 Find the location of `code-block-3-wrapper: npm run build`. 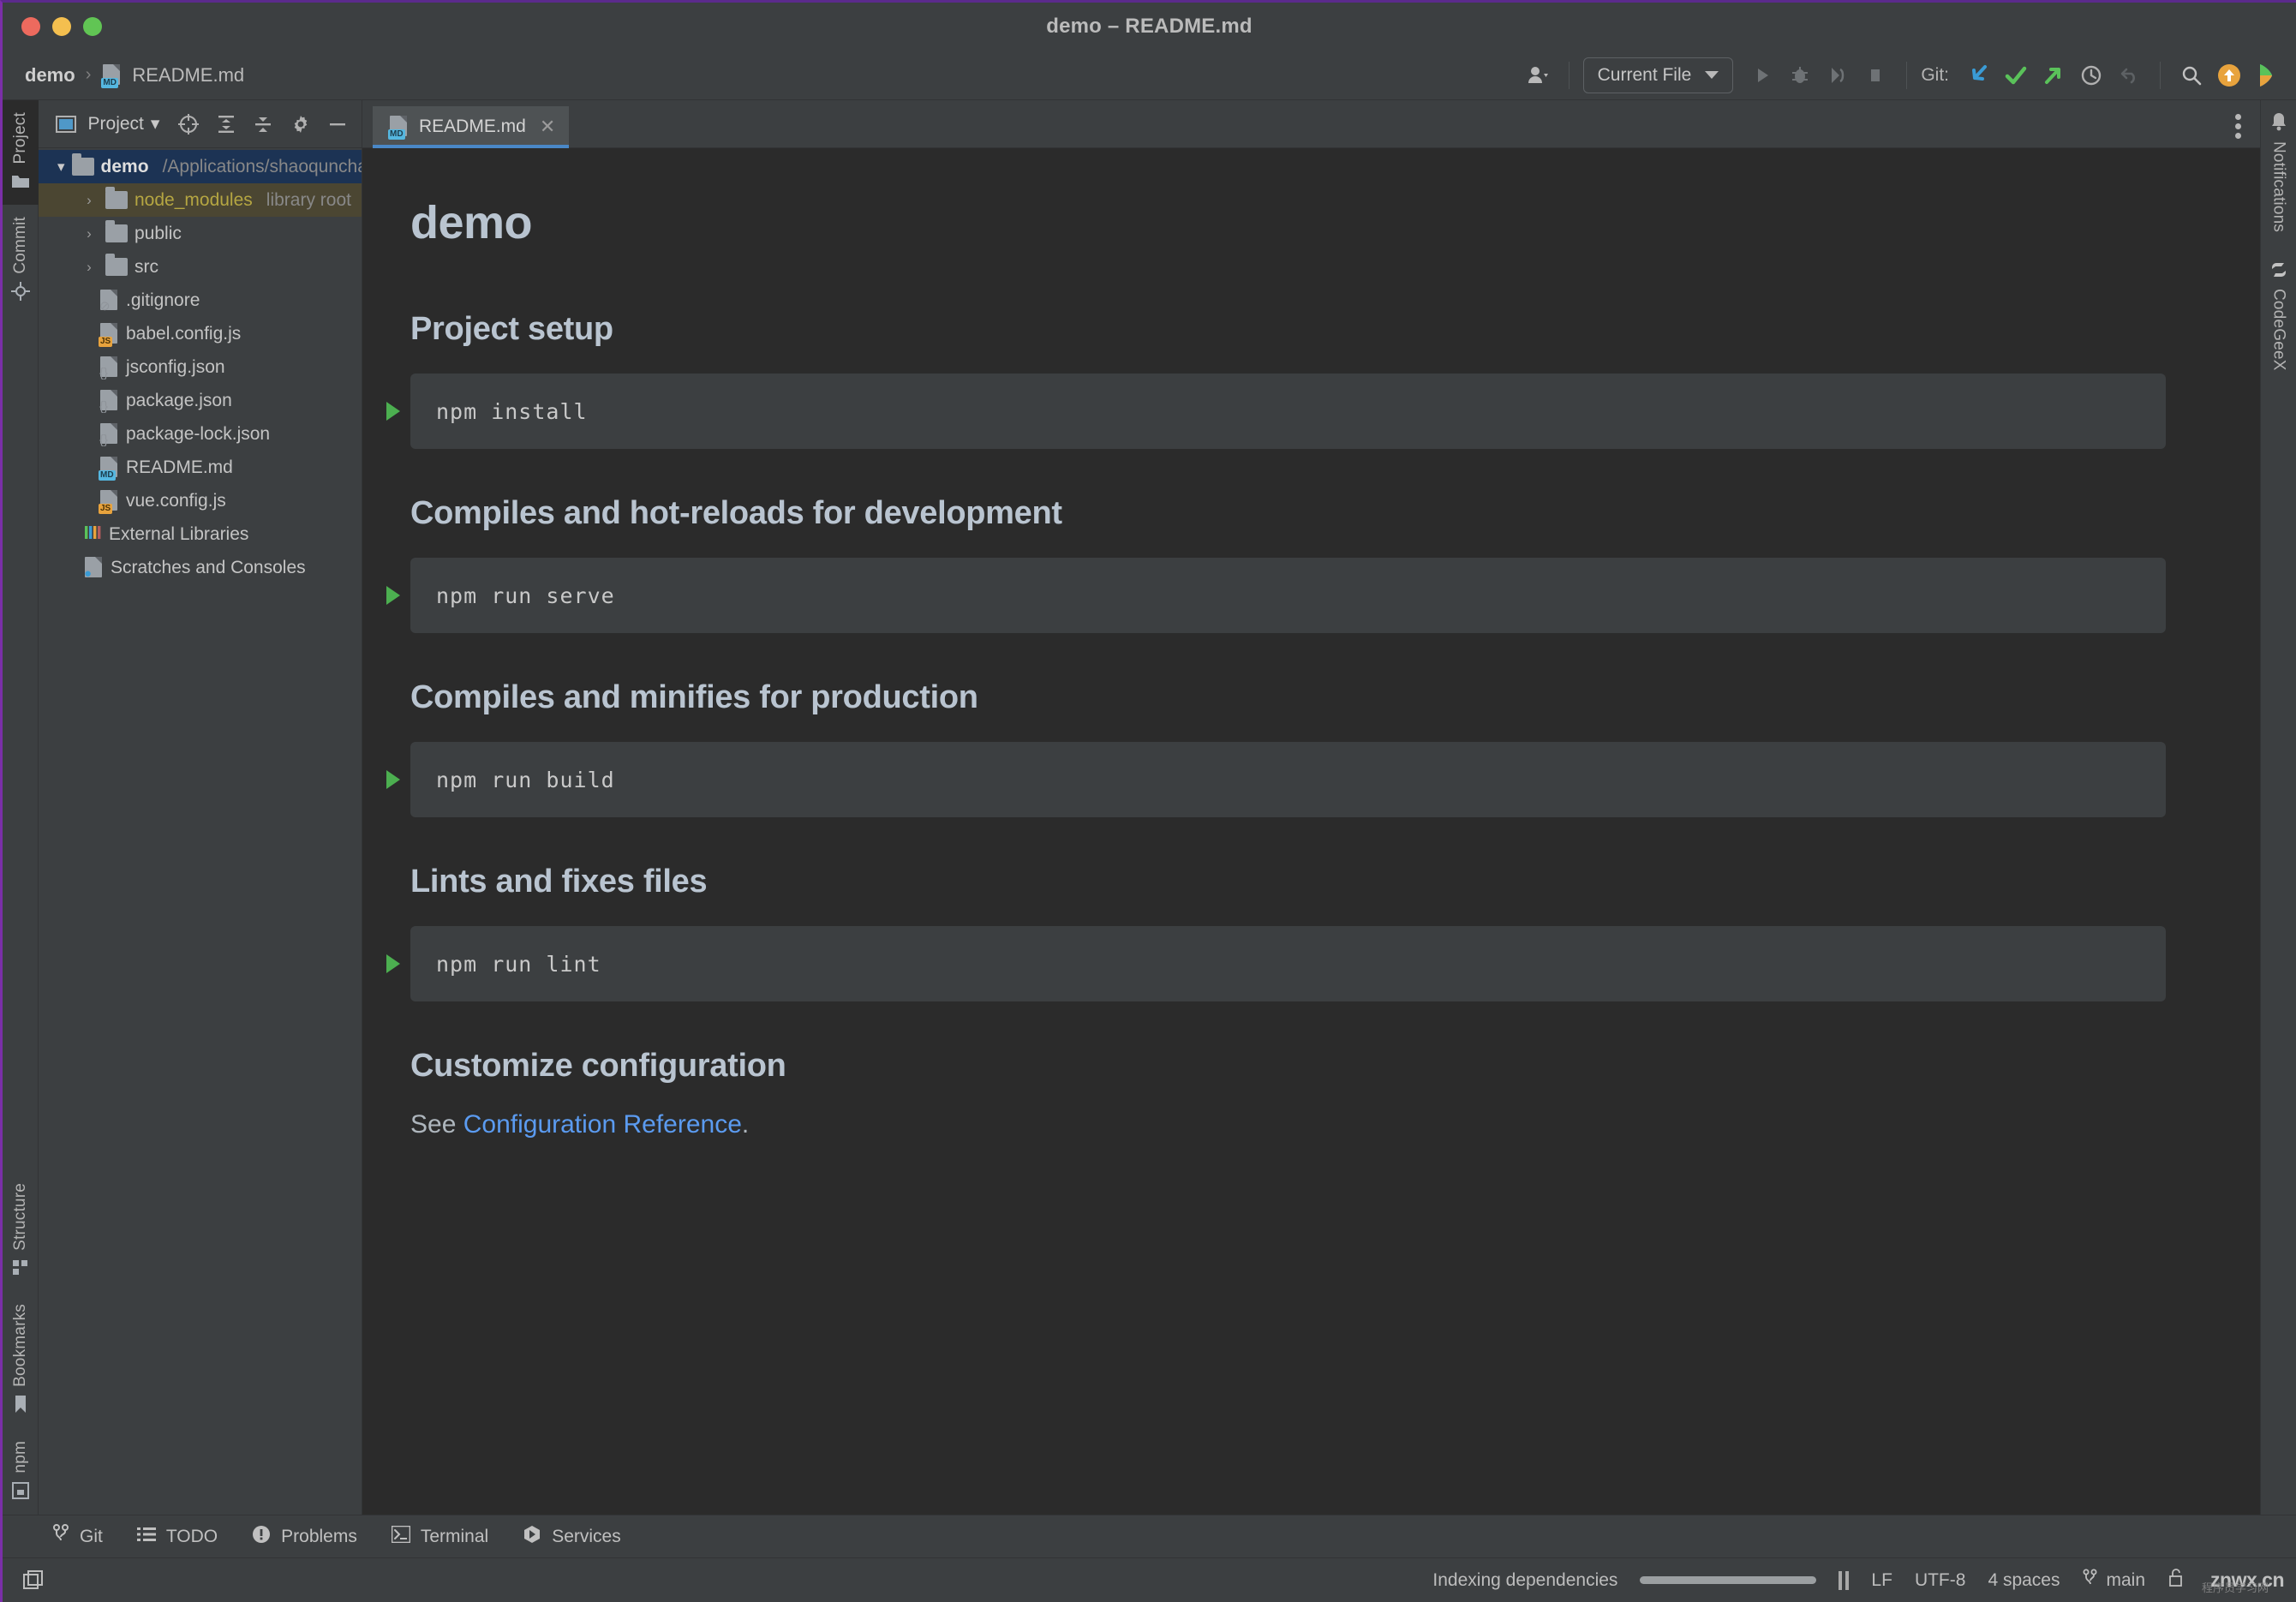

code-block-3-wrapper: npm run build is located at coordinates (1276, 779).